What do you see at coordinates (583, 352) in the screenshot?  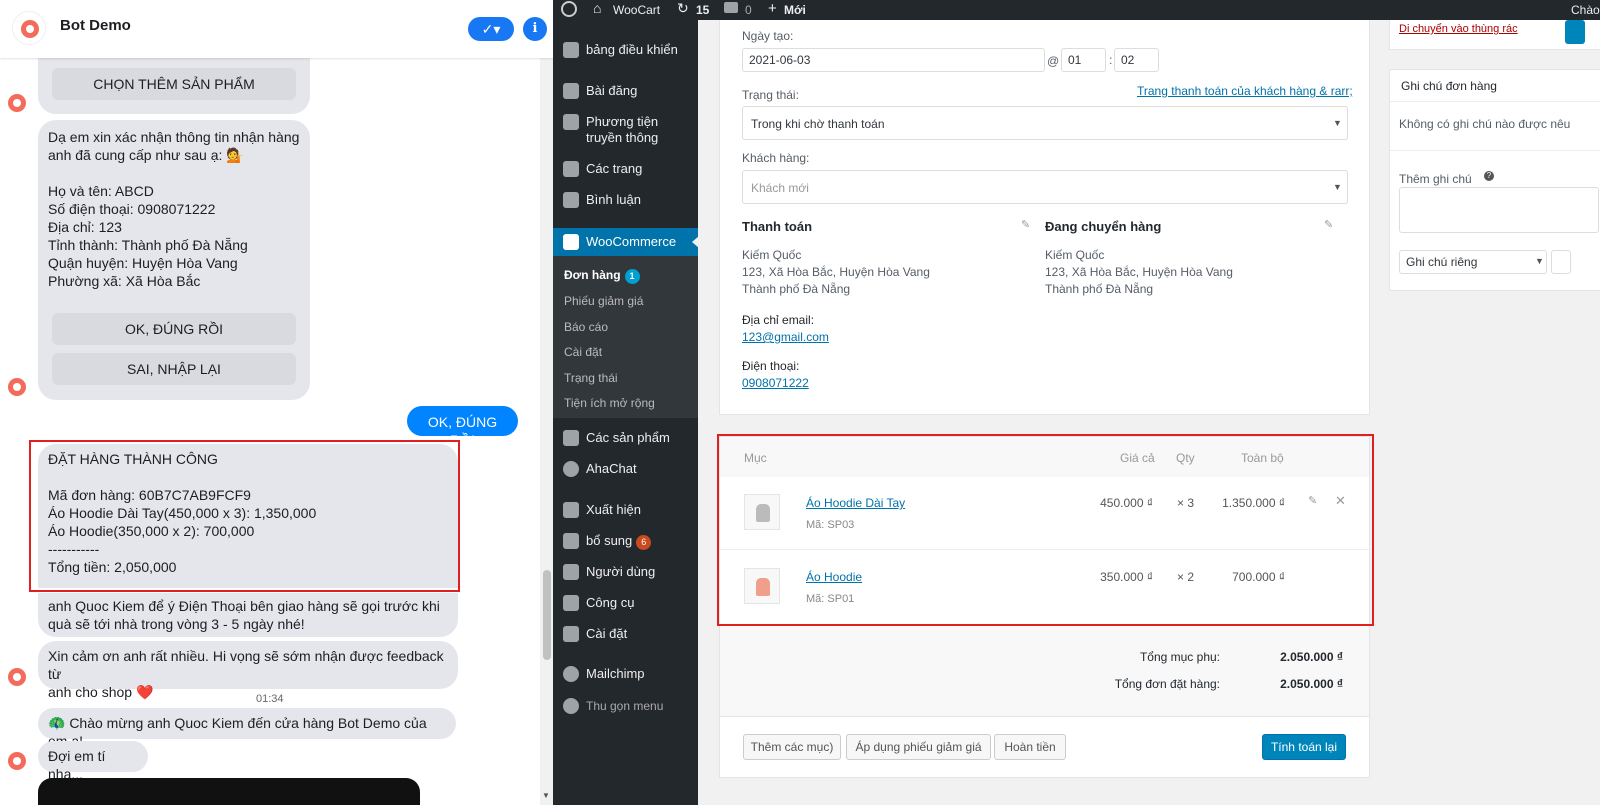 I see `submenu-settings: Cài đặt` at bounding box center [583, 352].